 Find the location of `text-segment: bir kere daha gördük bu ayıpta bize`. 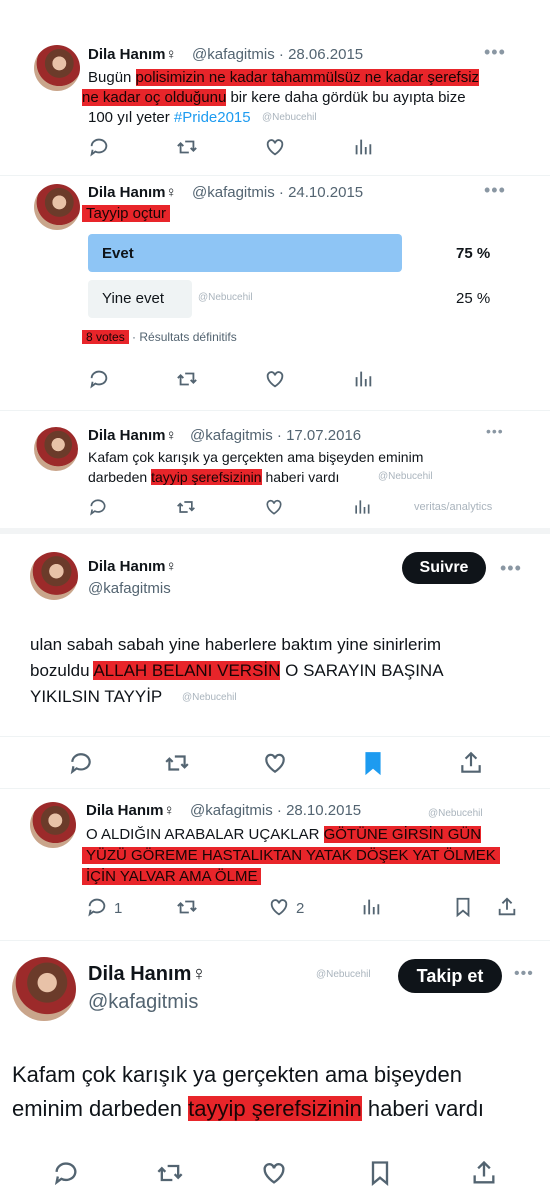

text-segment: bir kere daha gördük bu ayıpta bize is located at coordinates (346, 97).